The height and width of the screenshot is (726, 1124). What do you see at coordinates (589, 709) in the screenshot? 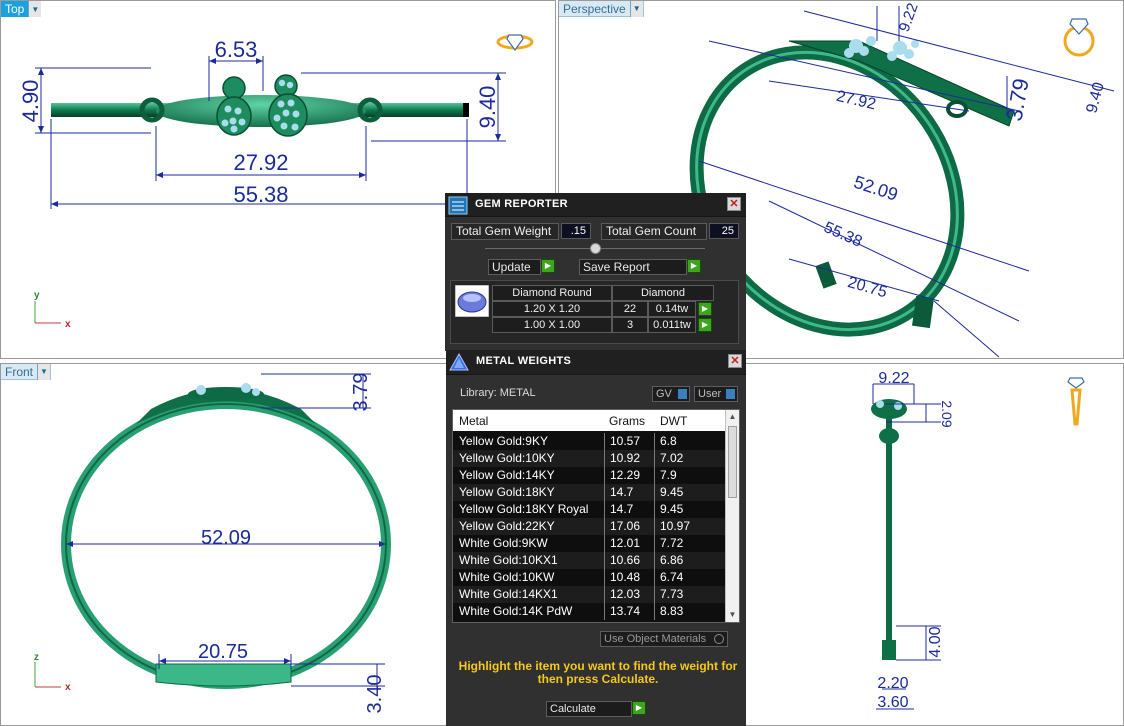
I see `calculate-button: Calculate` at bounding box center [589, 709].